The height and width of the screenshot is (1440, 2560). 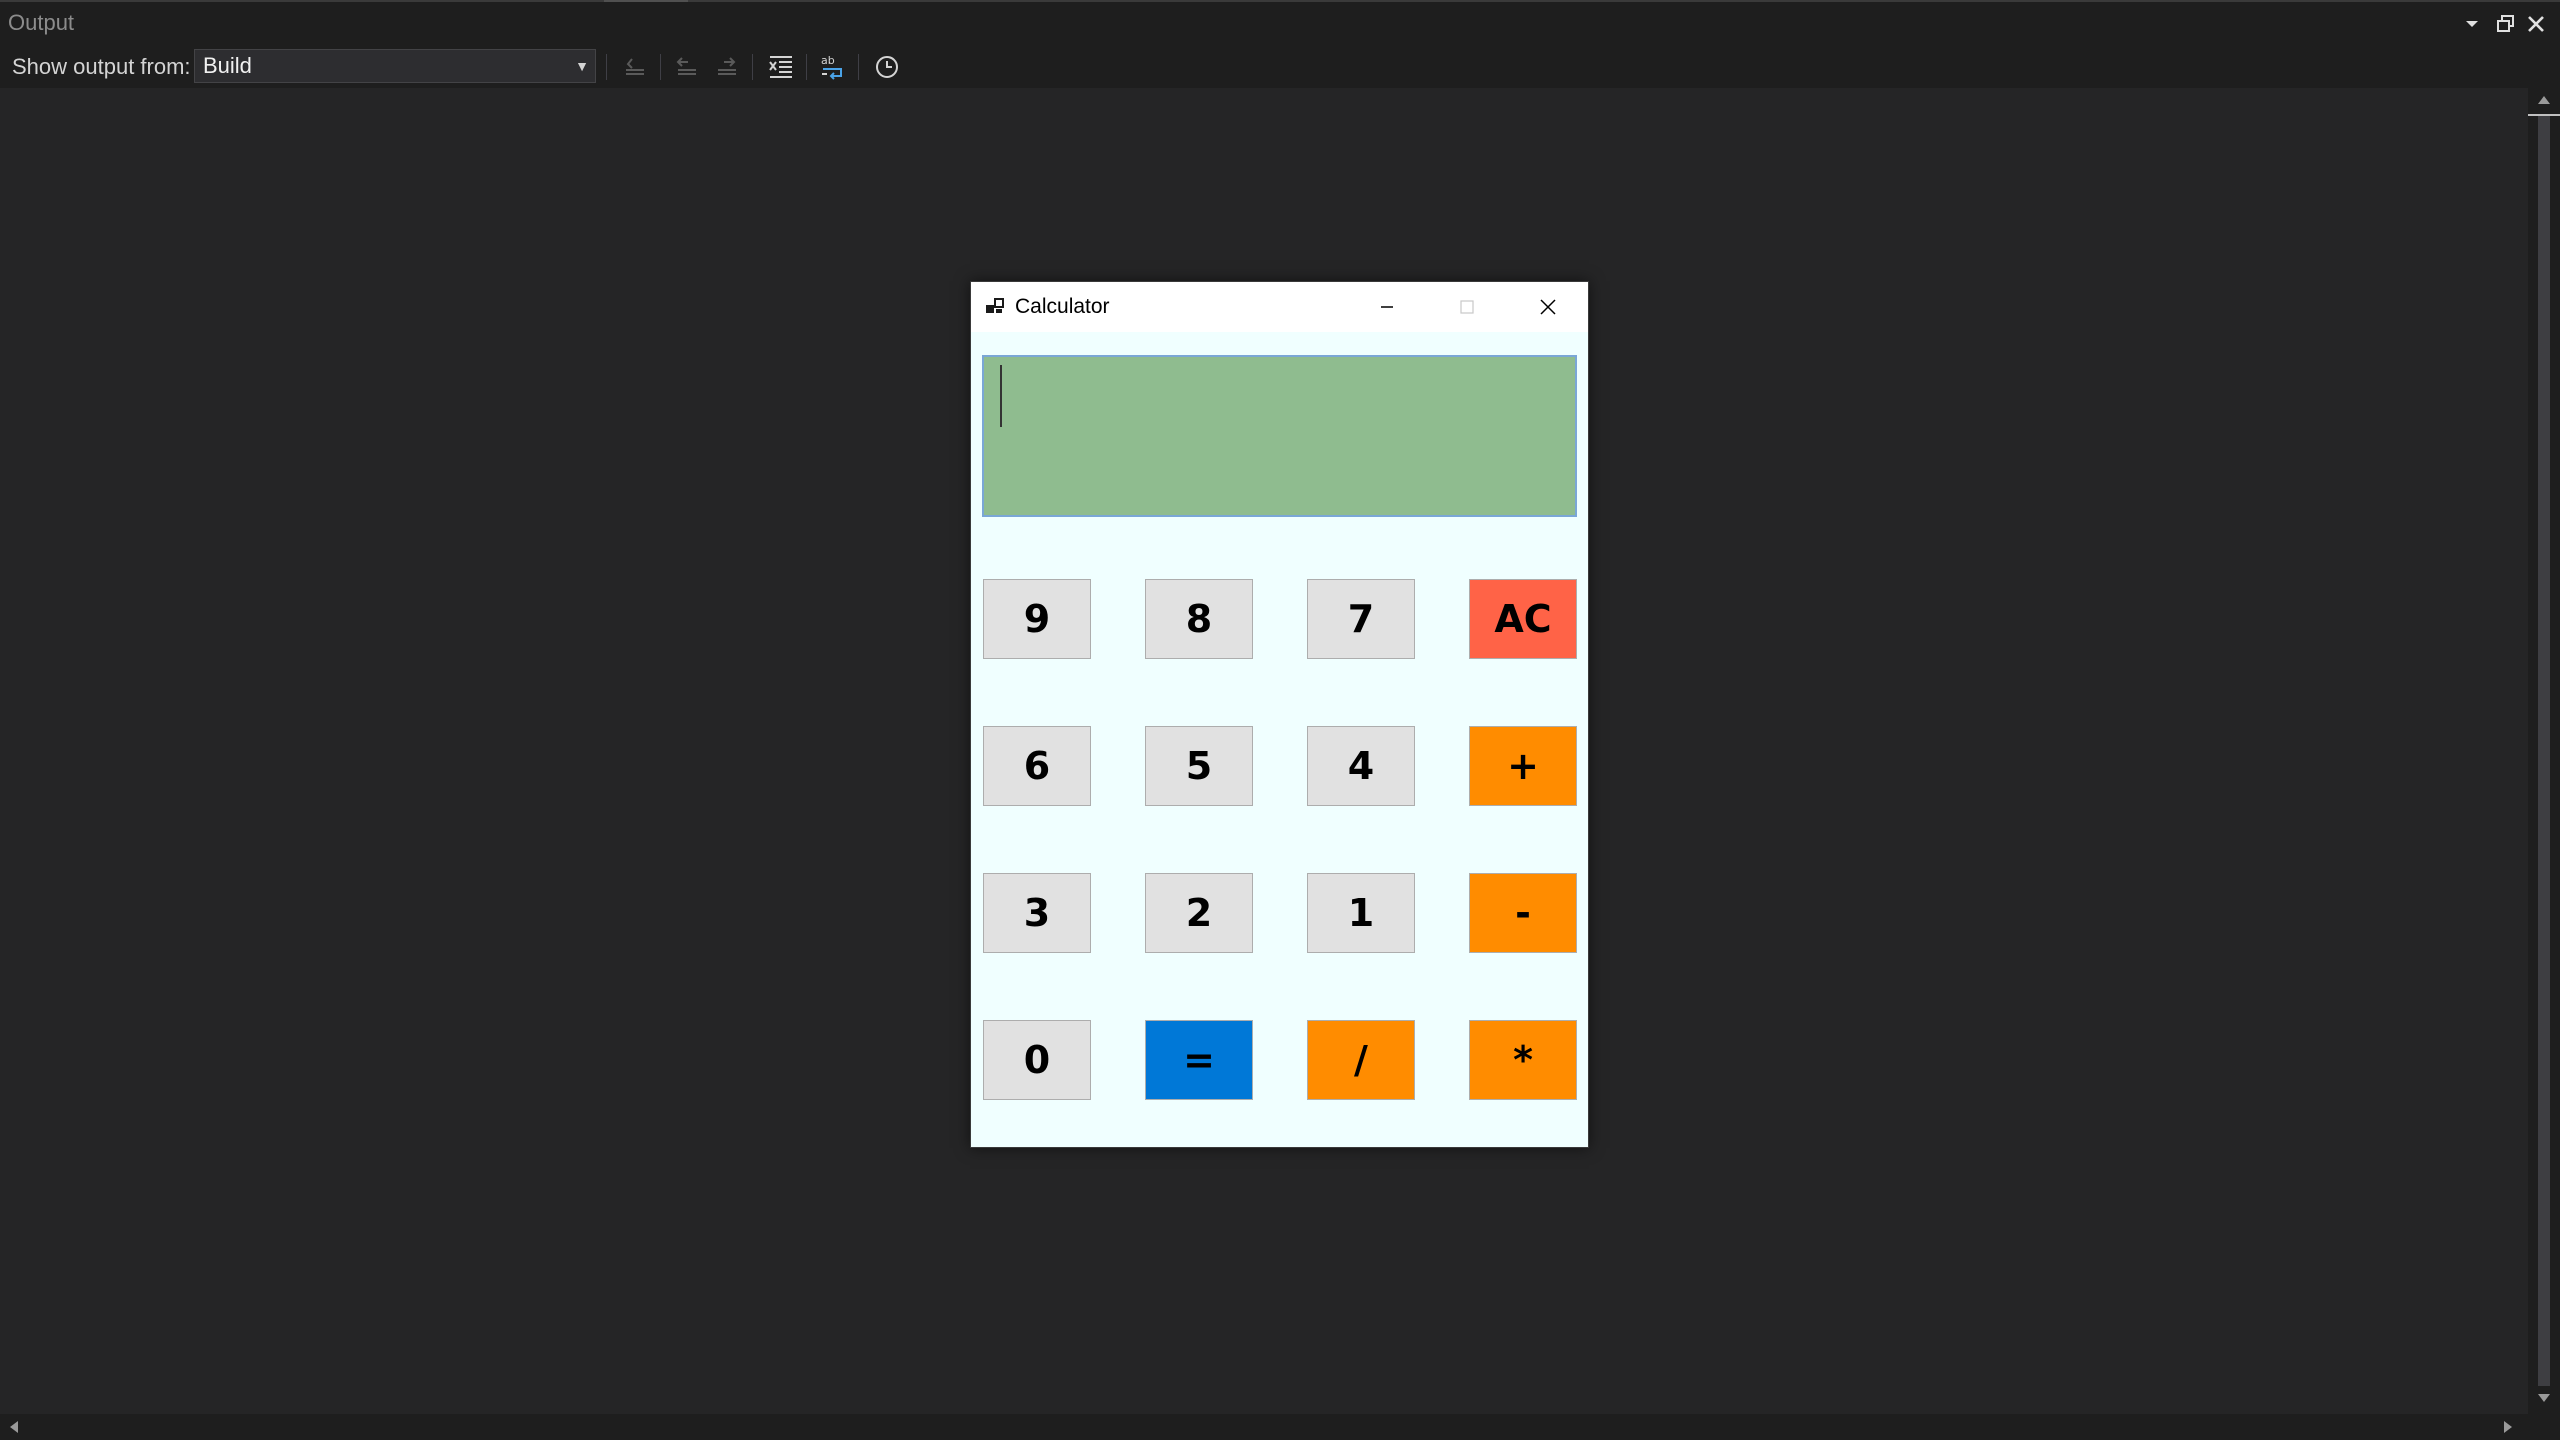 I want to click on scroll-right-icon, so click(x=2508, y=1427).